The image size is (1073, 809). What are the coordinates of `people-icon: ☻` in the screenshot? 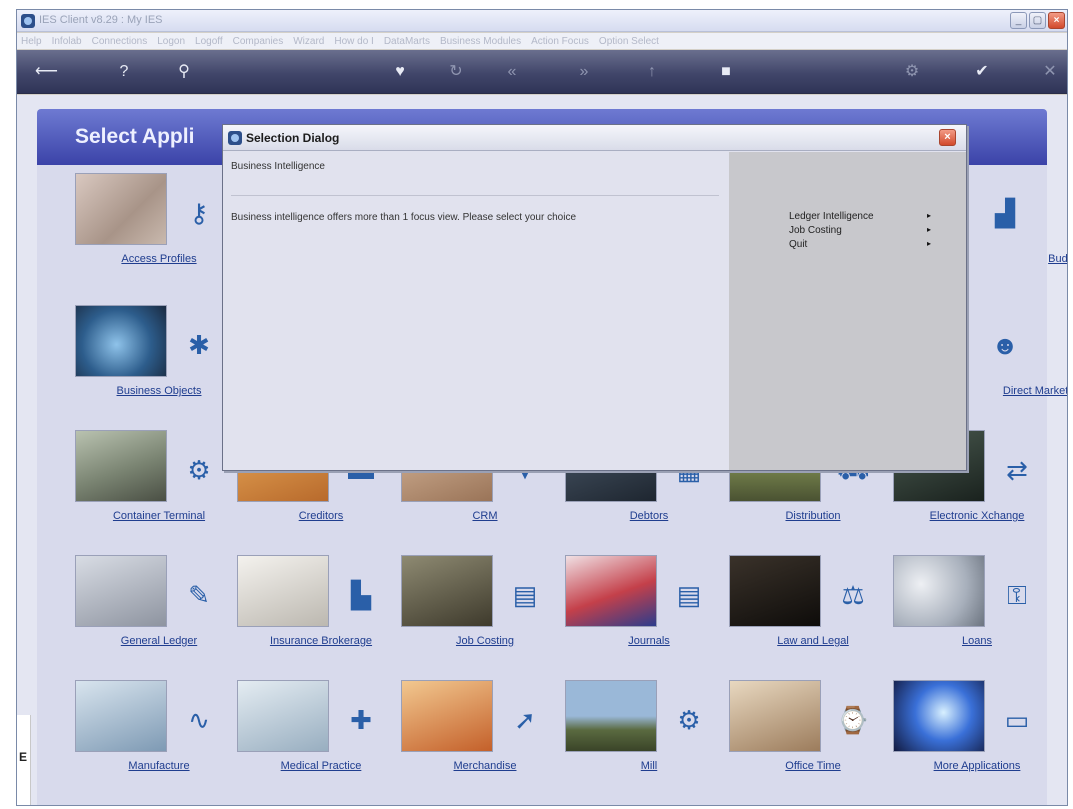 It's located at (1005, 345).